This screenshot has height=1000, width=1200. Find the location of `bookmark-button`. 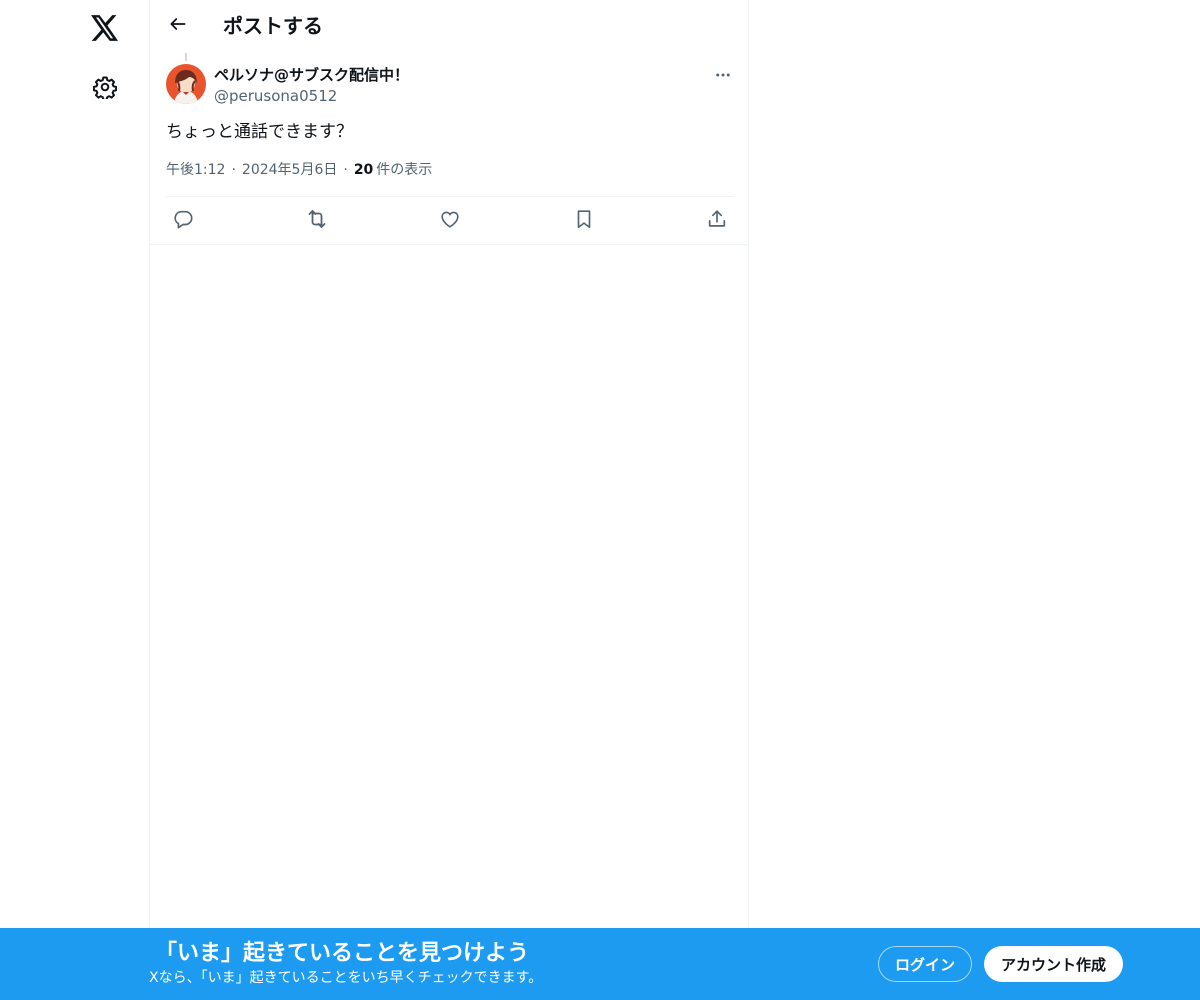

bookmark-button is located at coordinates (584, 221).